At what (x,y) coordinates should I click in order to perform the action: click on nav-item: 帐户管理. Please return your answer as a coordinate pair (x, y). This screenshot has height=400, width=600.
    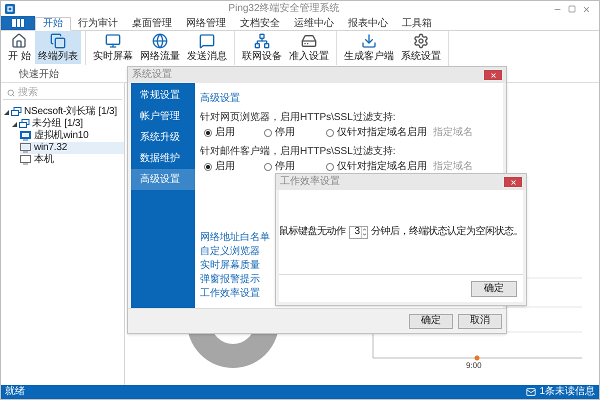
    Looking at the image, I should click on (163, 116).